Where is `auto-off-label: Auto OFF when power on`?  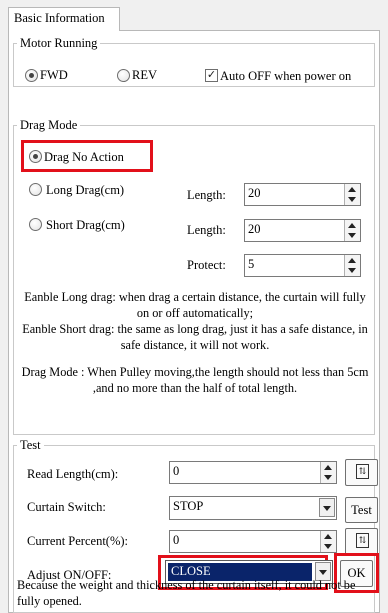 auto-off-label: Auto OFF when power on is located at coordinates (286, 76).